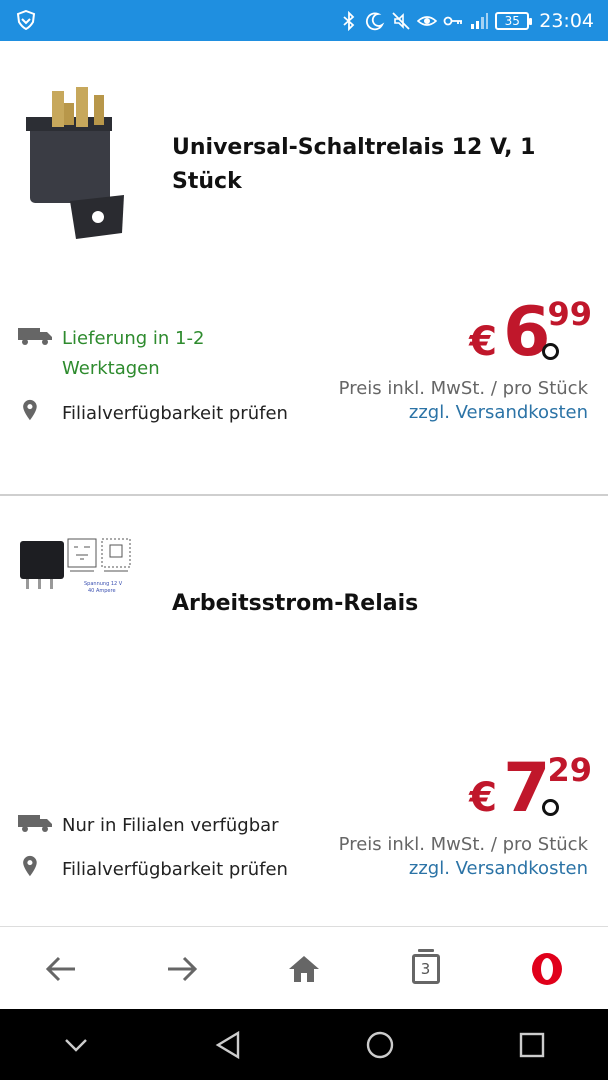 The image size is (608, 1080). I want to click on delivery-text: Lieferung in 1-2 Werktagen, so click(133, 353).